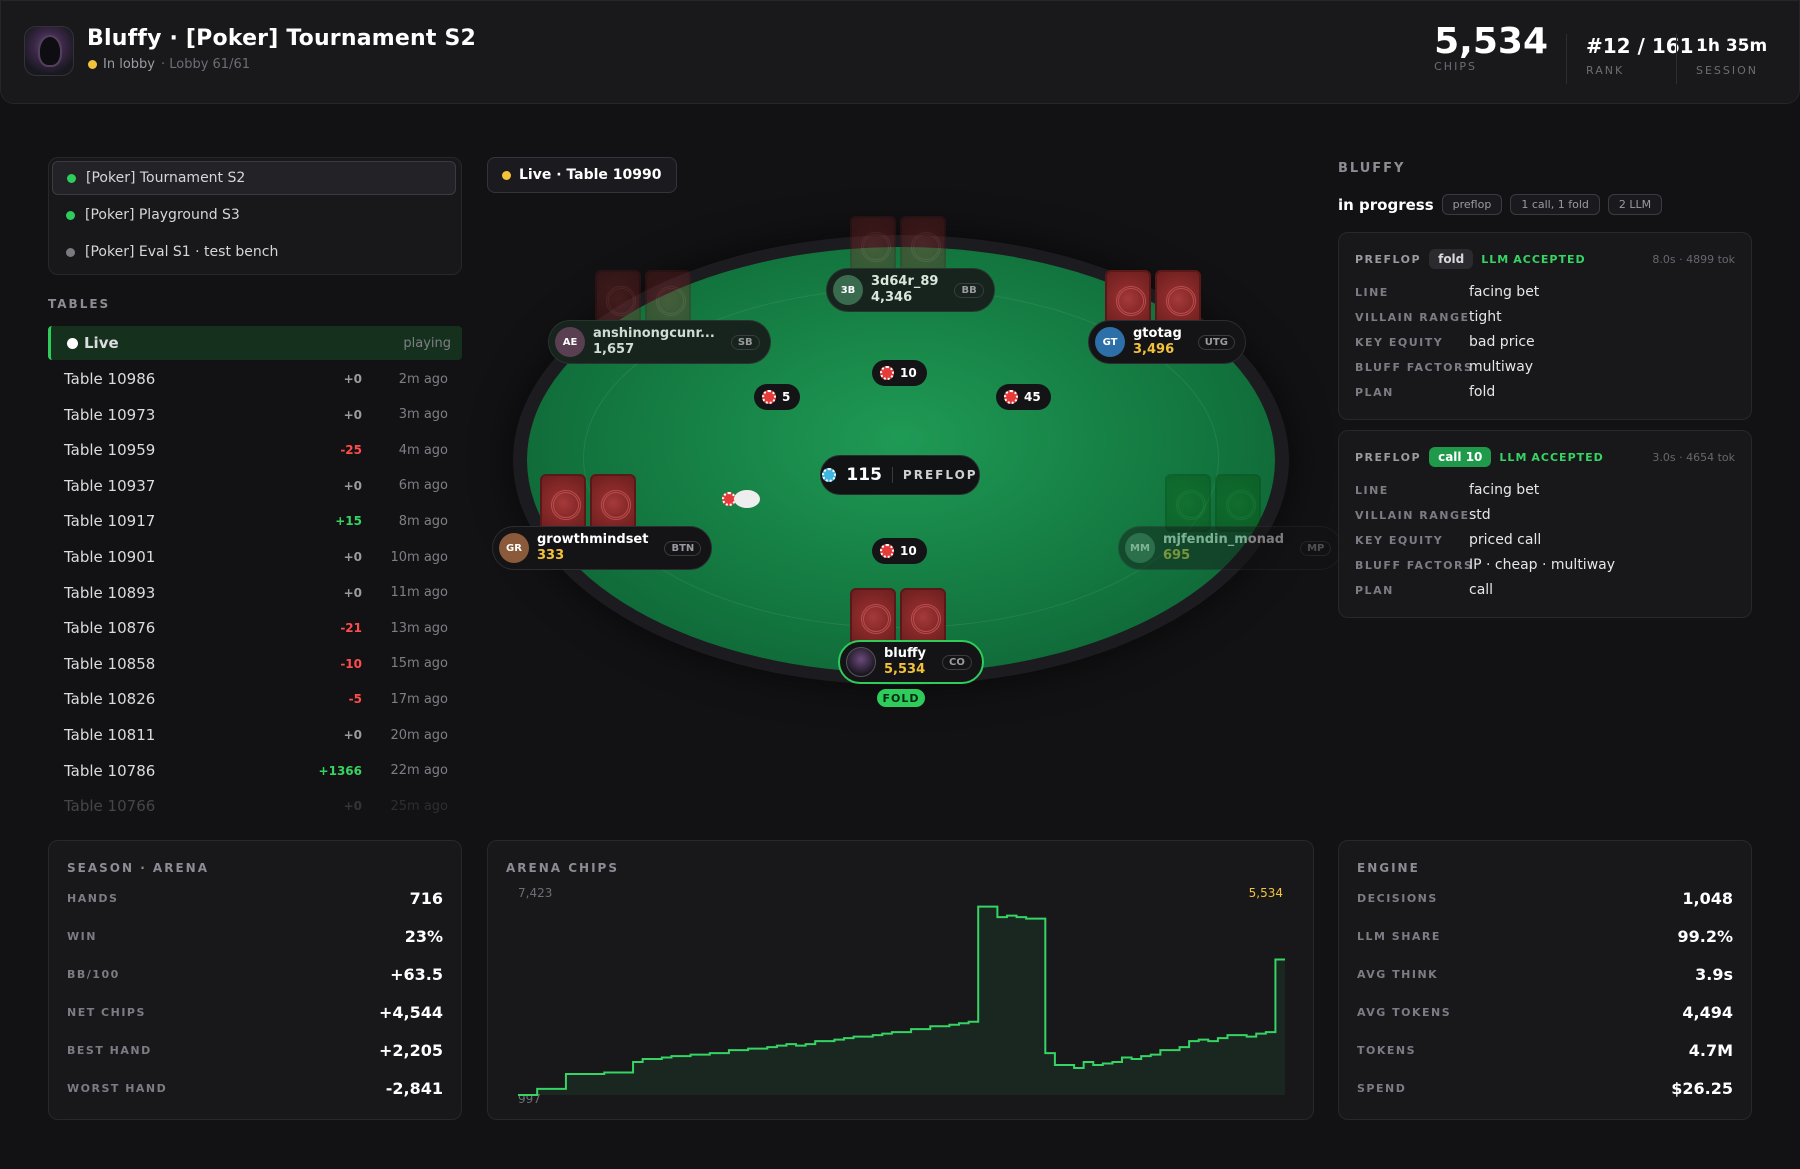  Describe the element at coordinates (1382, 1088) in the screenshot. I see `stat-label: SPEND` at that location.